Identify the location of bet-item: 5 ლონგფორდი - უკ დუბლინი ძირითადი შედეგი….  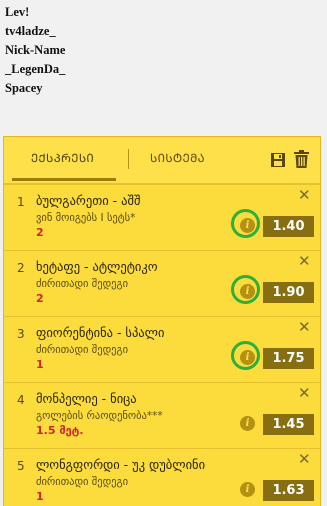
(162, 477).